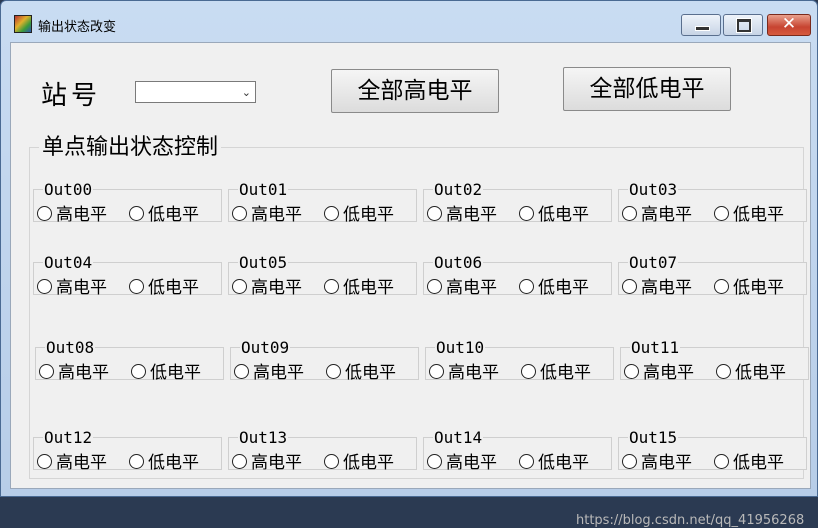  What do you see at coordinates (701, 25) in the screenshot?
I see `minimize-button` at bounding box center [701, 25].